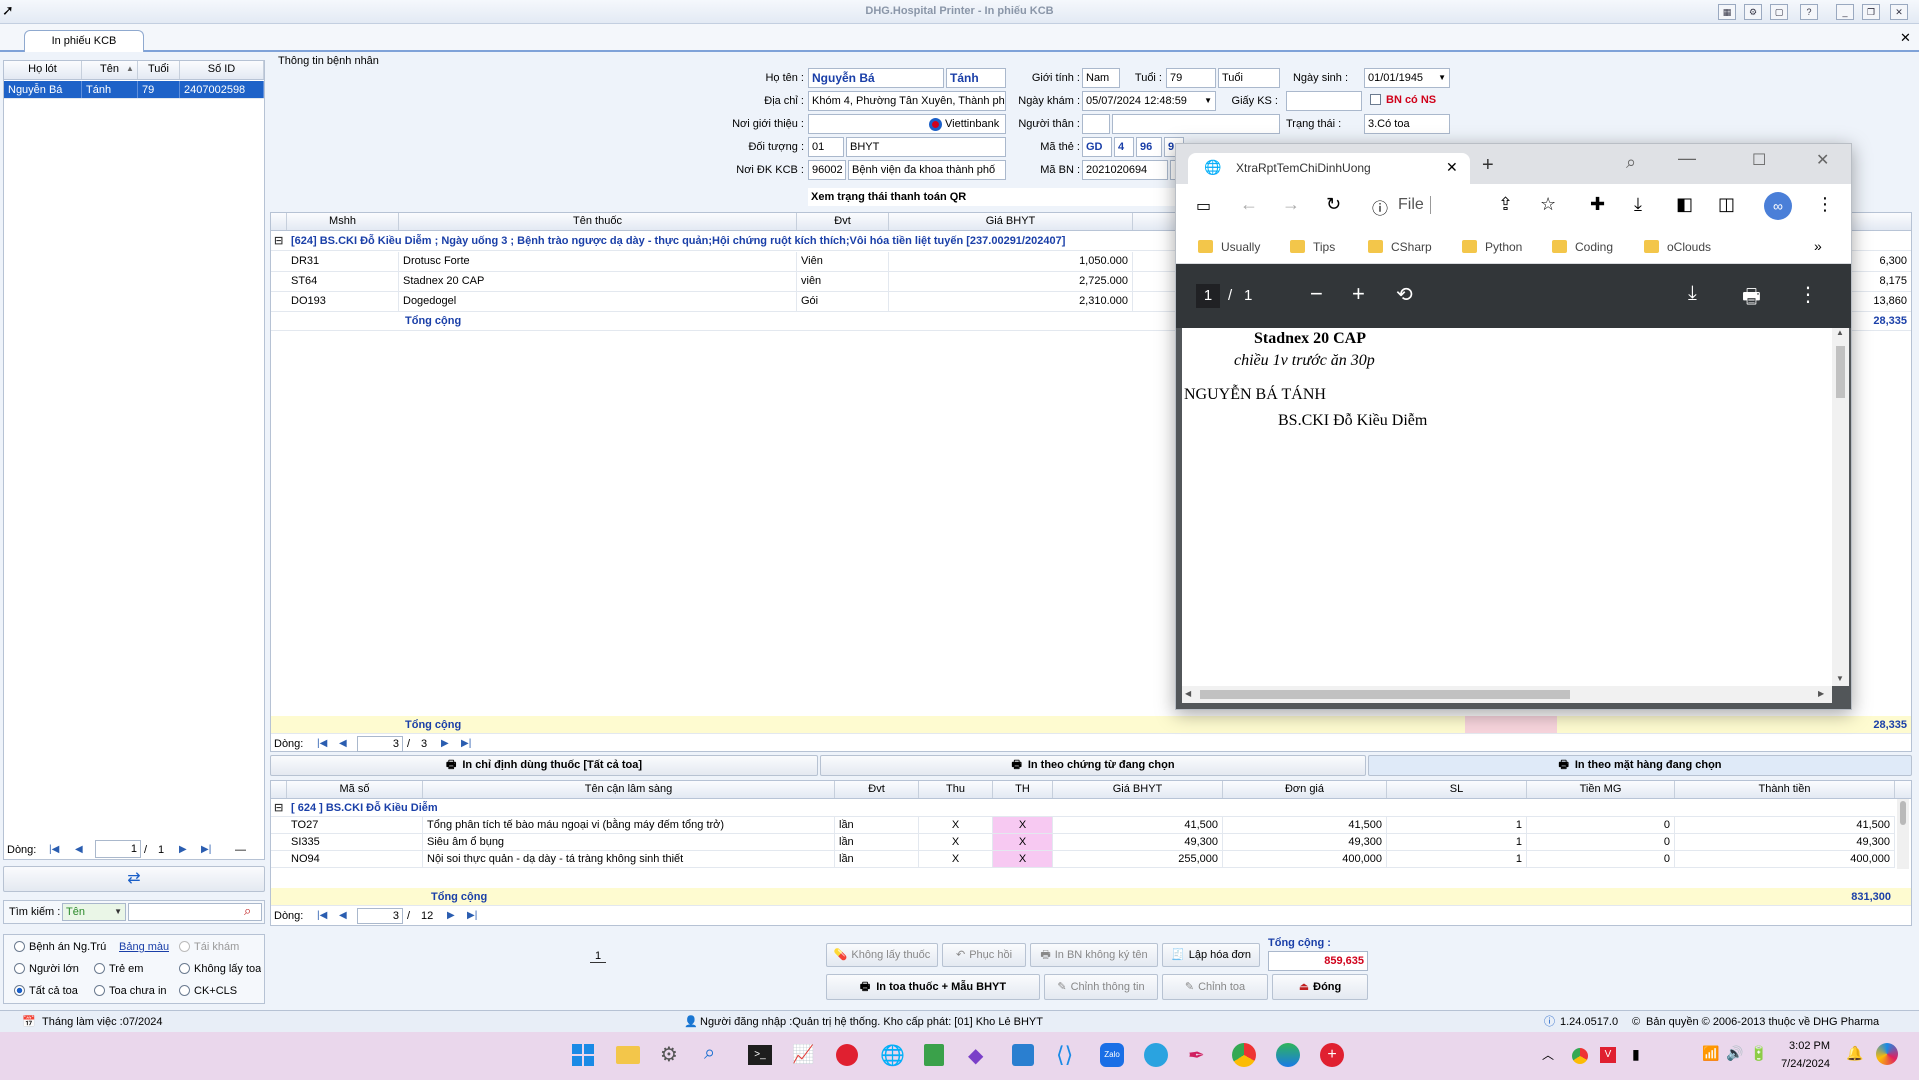 The width and height of the screenshot is (1919, 1080). What do you see at coordinates (1149, 101) in the screenshot?
I see `ngay-kham-field: 05/07/2024 12:48:59 ▼` at bounding box center [1149, 101].